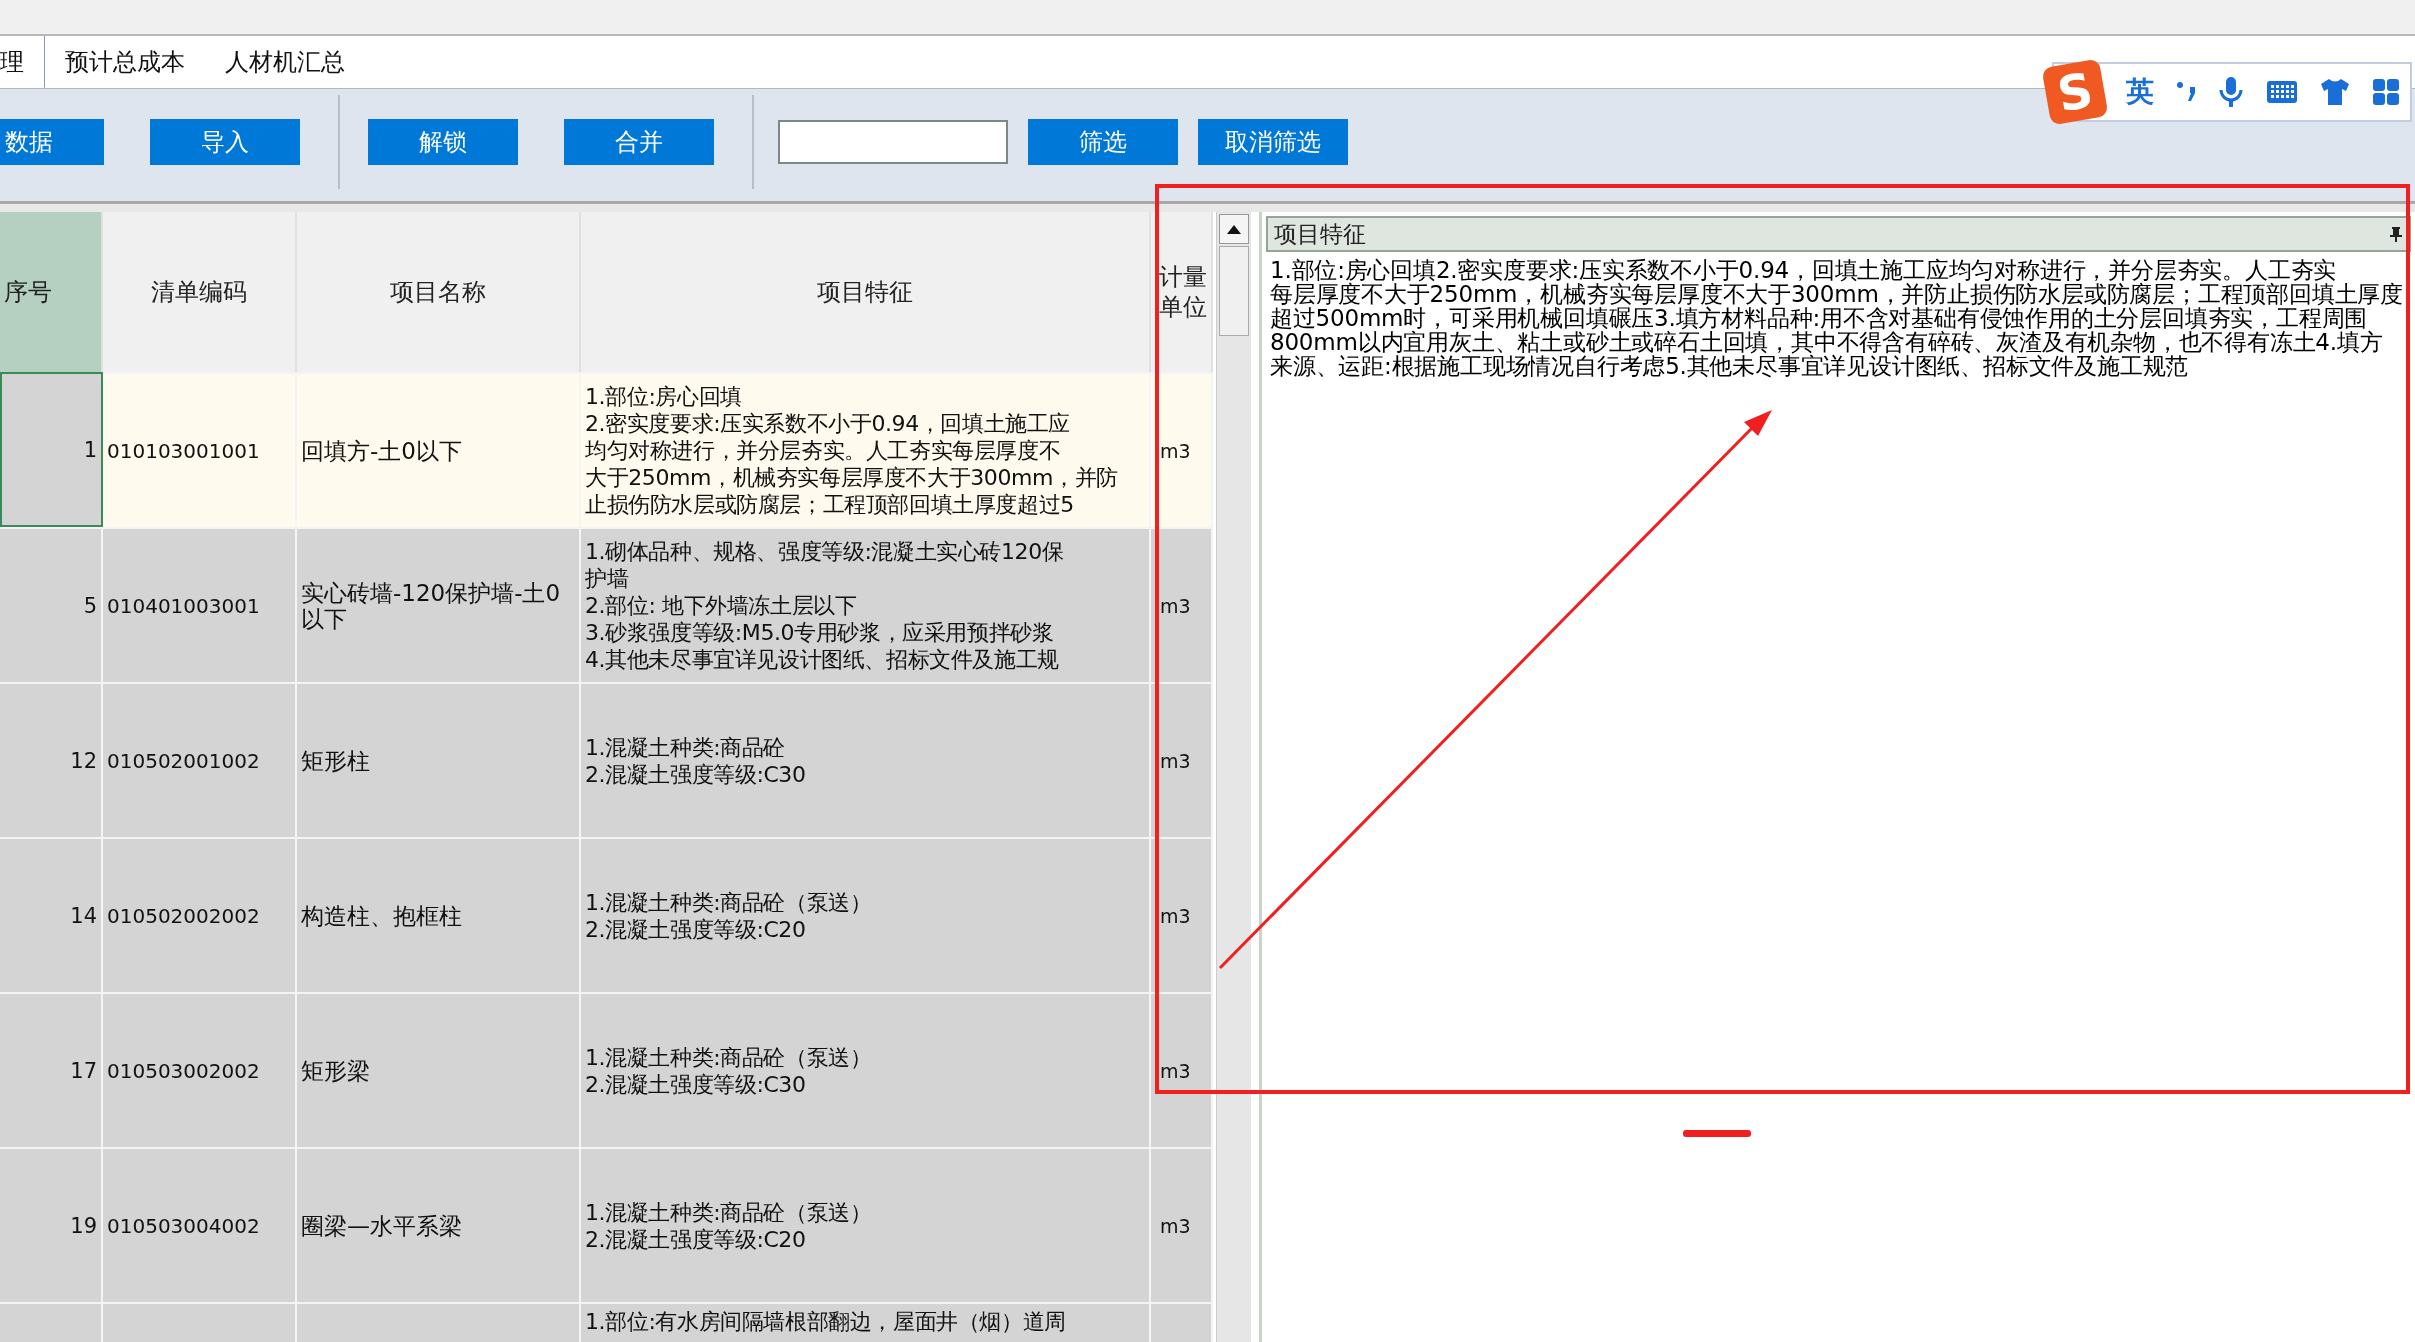 The width and height of the screenshot is (2415, 1342). I want to click on toolbar-button: 合并, so click(639, 142).